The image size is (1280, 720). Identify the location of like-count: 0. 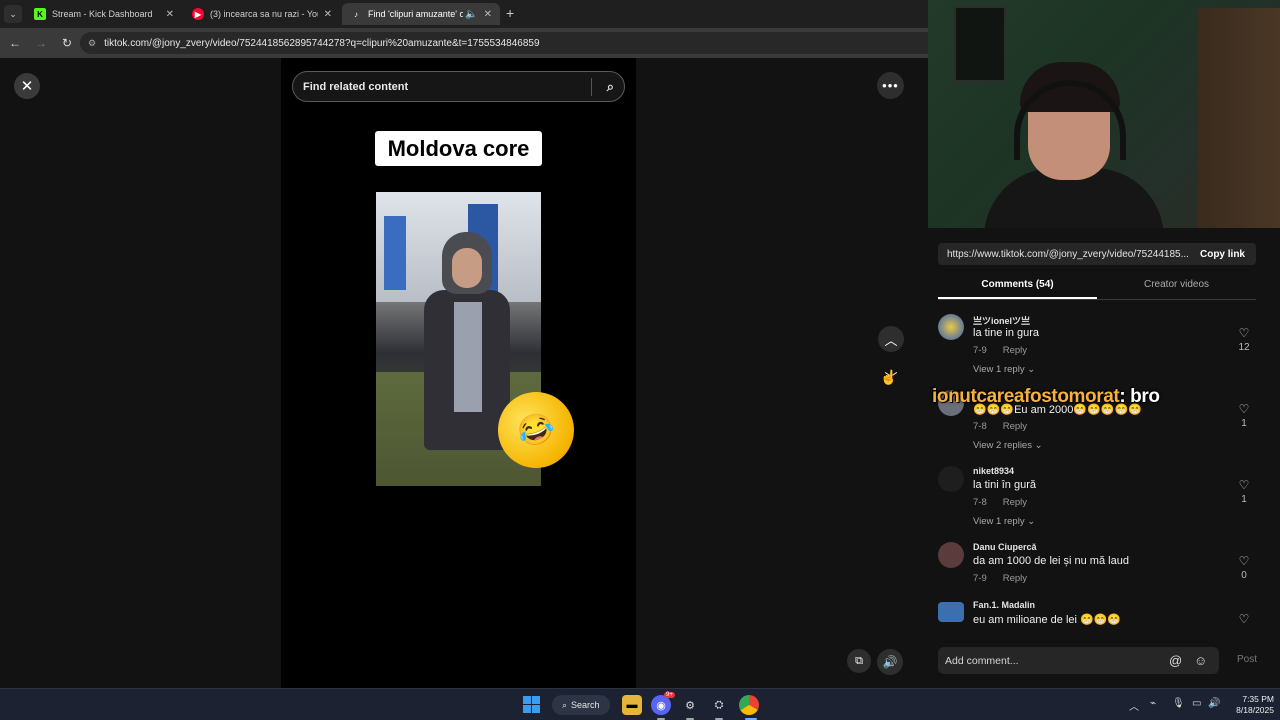
(1244, 575).